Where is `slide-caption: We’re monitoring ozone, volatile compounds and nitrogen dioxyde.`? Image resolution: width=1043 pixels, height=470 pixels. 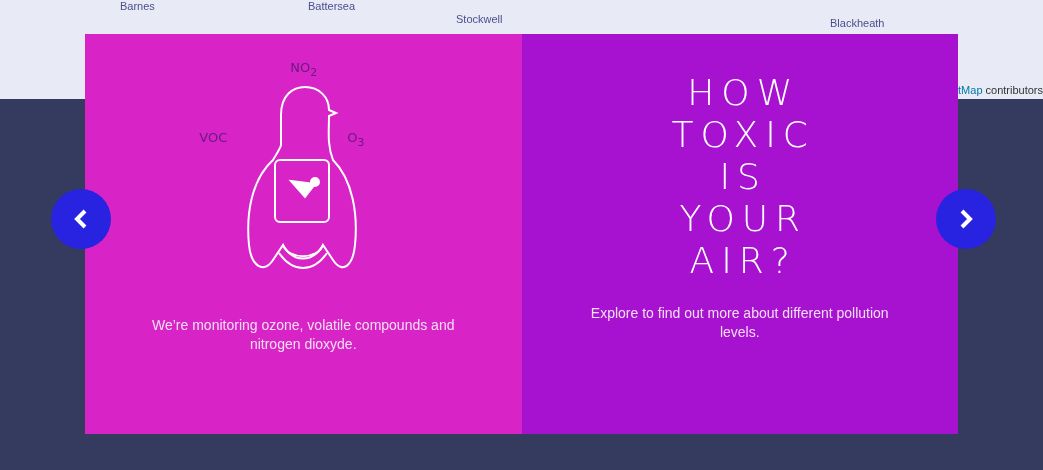 slide-caption: We’re monitoring ozone, volatile compounds and nitrogen dioxyde. is located at coordinates (303, 335).